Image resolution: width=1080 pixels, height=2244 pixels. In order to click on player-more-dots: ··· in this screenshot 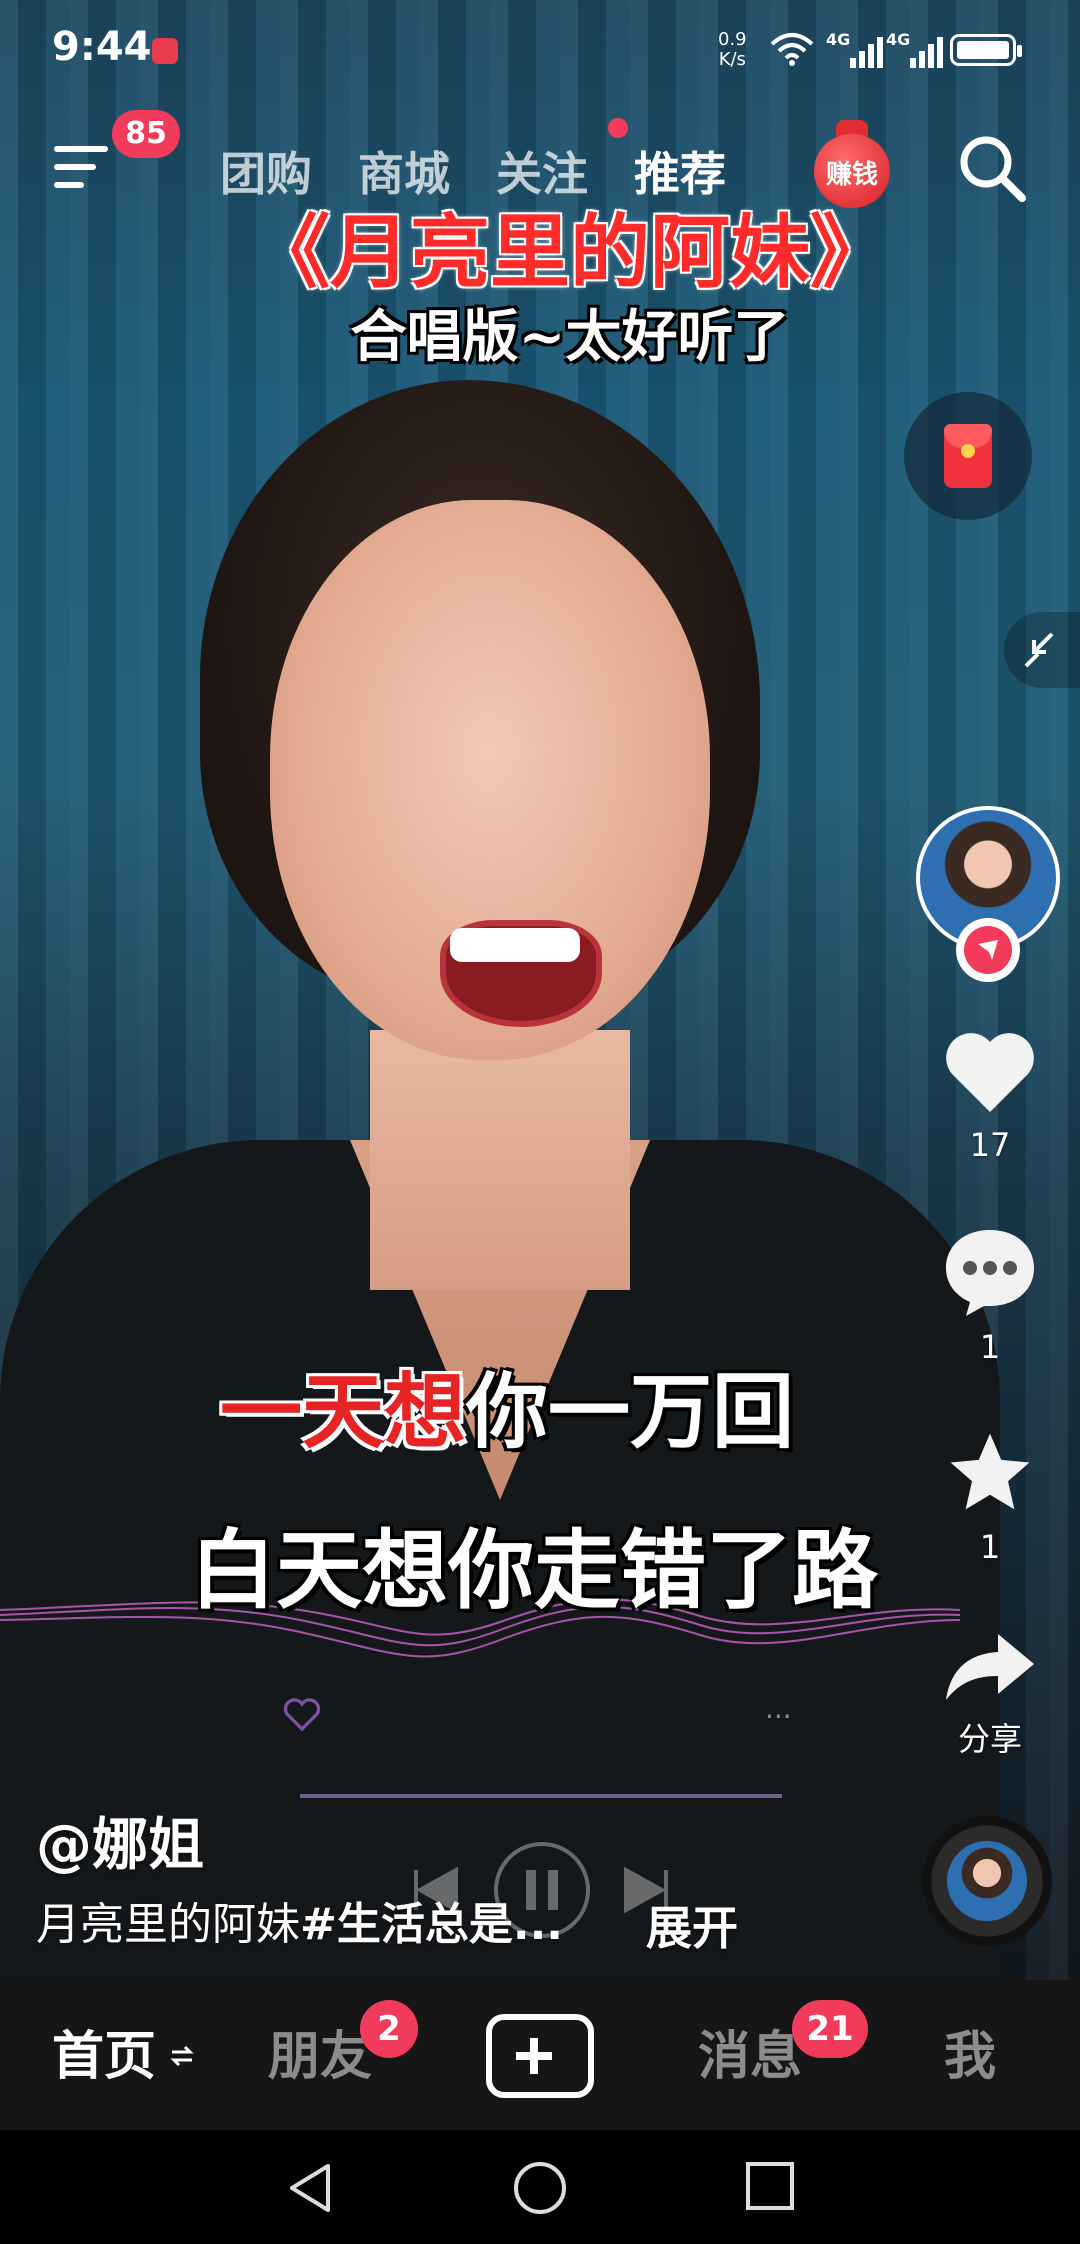, I will do `click(778, 1716)`.